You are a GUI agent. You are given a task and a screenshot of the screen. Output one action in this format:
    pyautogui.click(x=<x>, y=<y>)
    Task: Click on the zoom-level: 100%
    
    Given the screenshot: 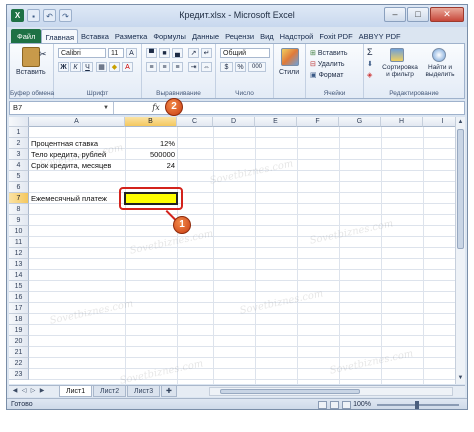 What is the action you would take?
    pyautogui.click(x=362, y=404)
    